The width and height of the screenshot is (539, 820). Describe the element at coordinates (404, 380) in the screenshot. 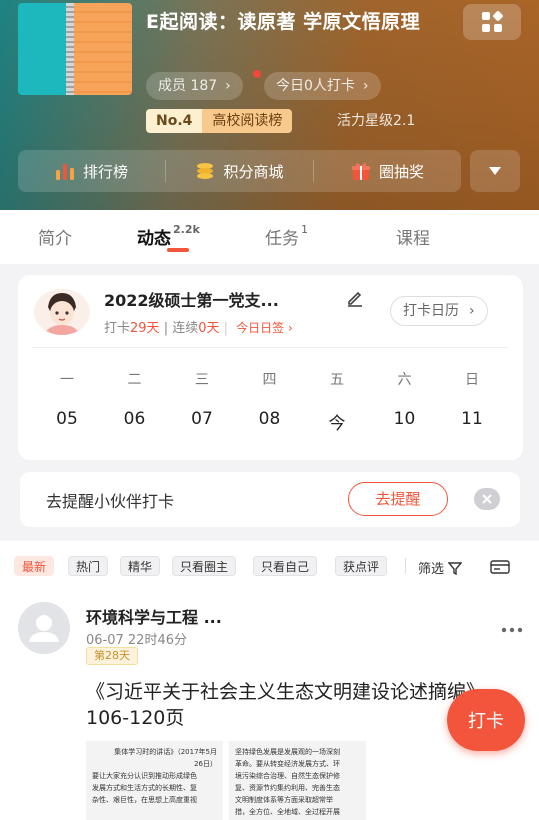

I see `weekday-label: 六` at that location.